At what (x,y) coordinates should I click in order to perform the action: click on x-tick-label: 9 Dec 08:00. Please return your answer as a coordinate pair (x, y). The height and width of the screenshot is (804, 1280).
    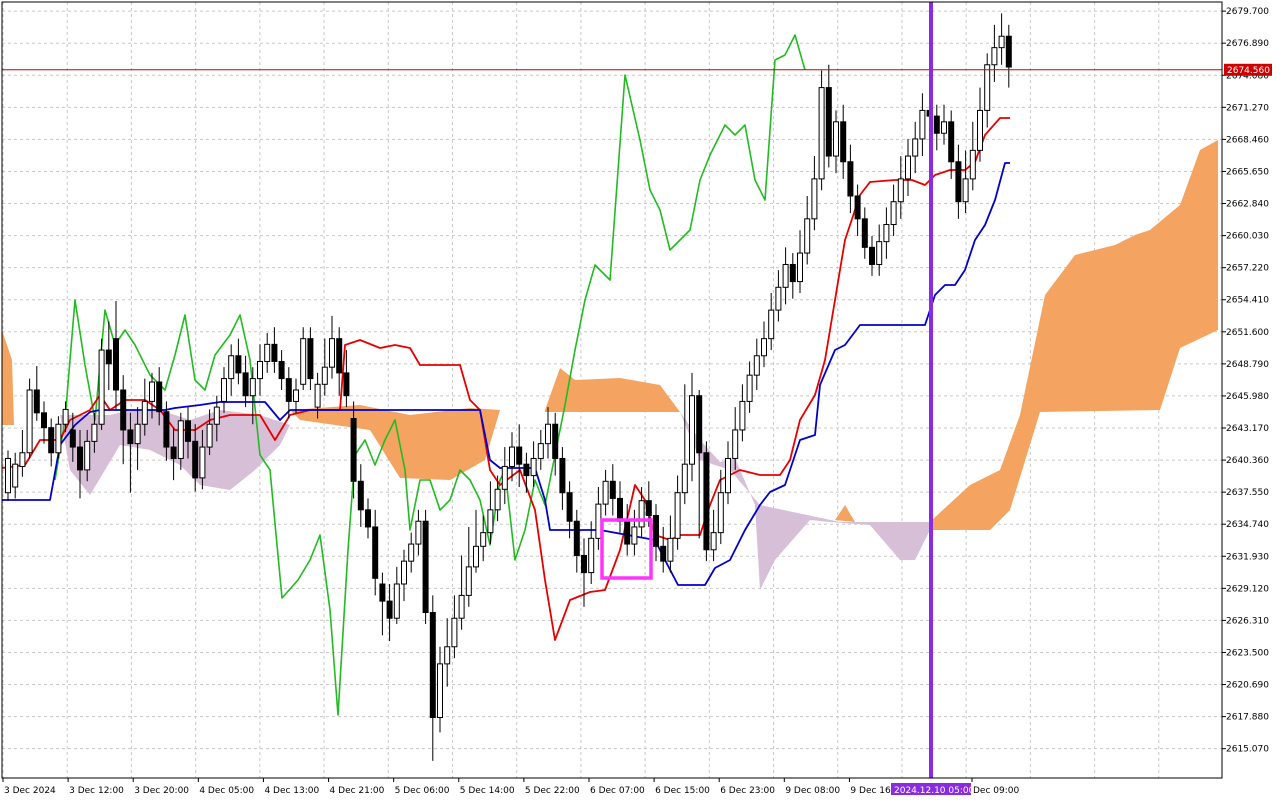
    Looking at the image, I should click on (812, 791).